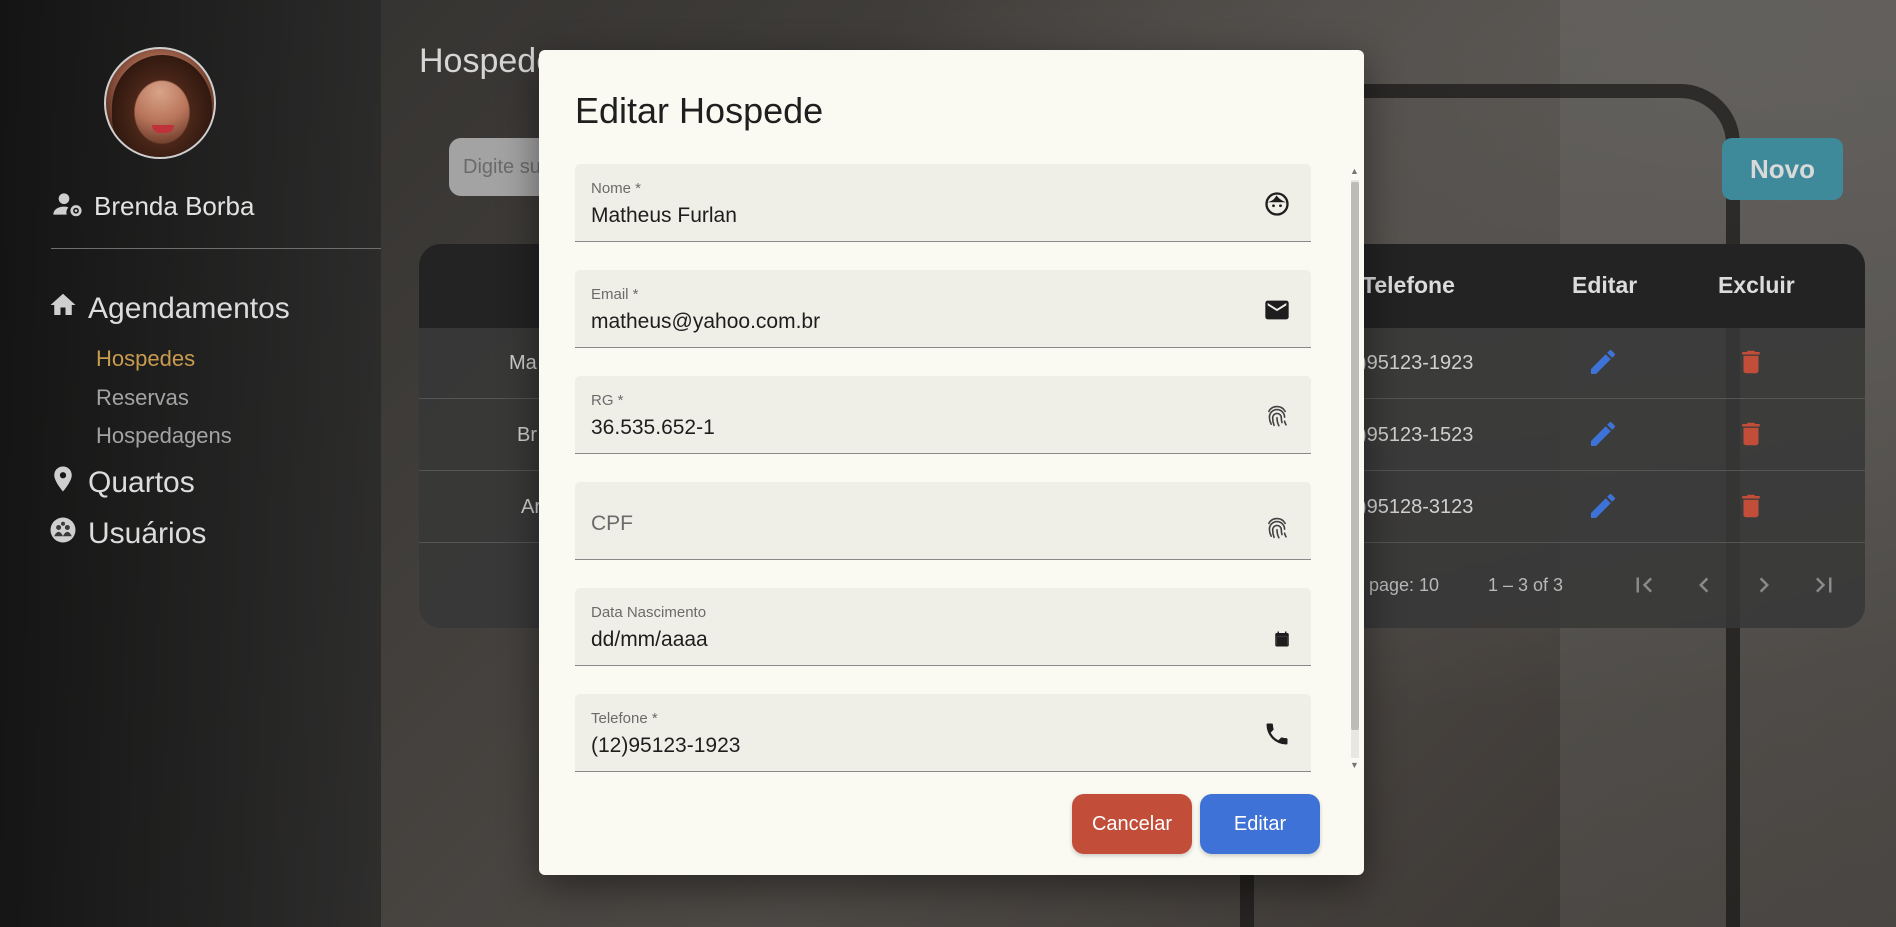  Describe the element at coordinates (527, 435) in the screenshot. I see `table-cell-name: Br` at that location.